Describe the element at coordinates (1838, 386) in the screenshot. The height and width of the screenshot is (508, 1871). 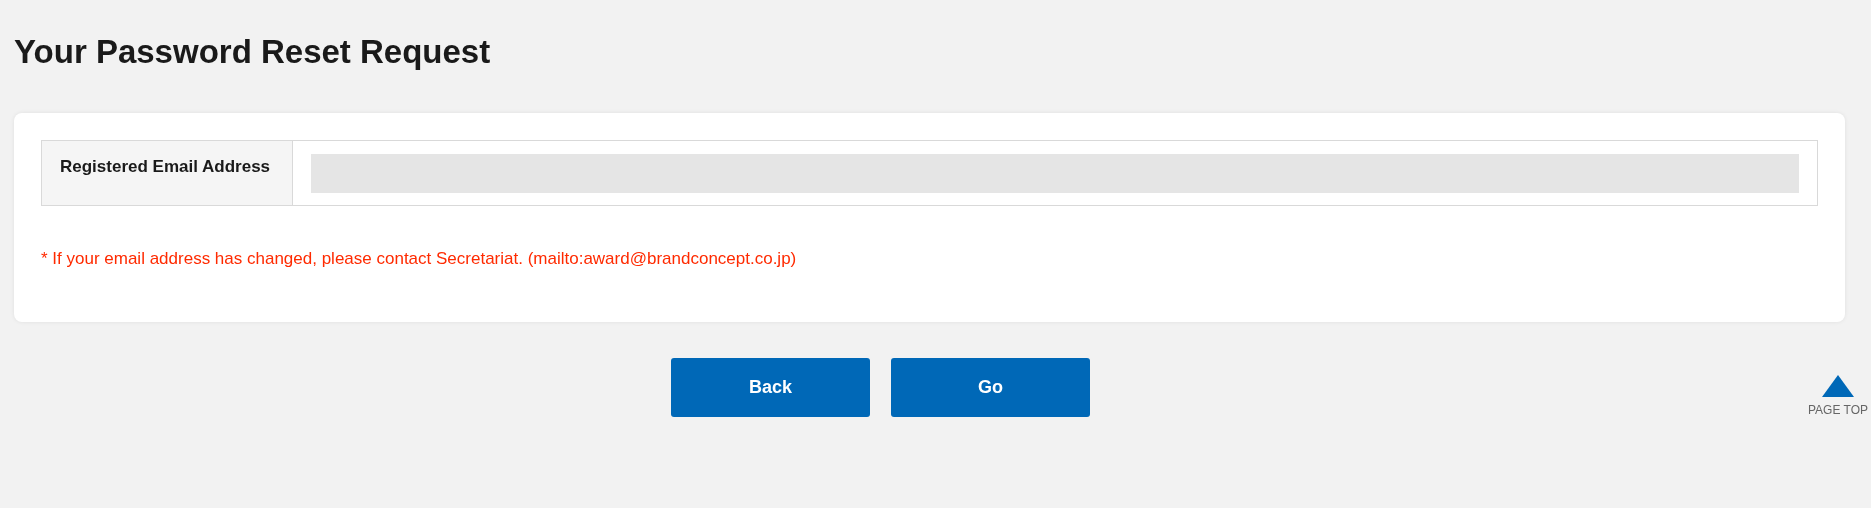
I see `triangle-up-icon` at that location.